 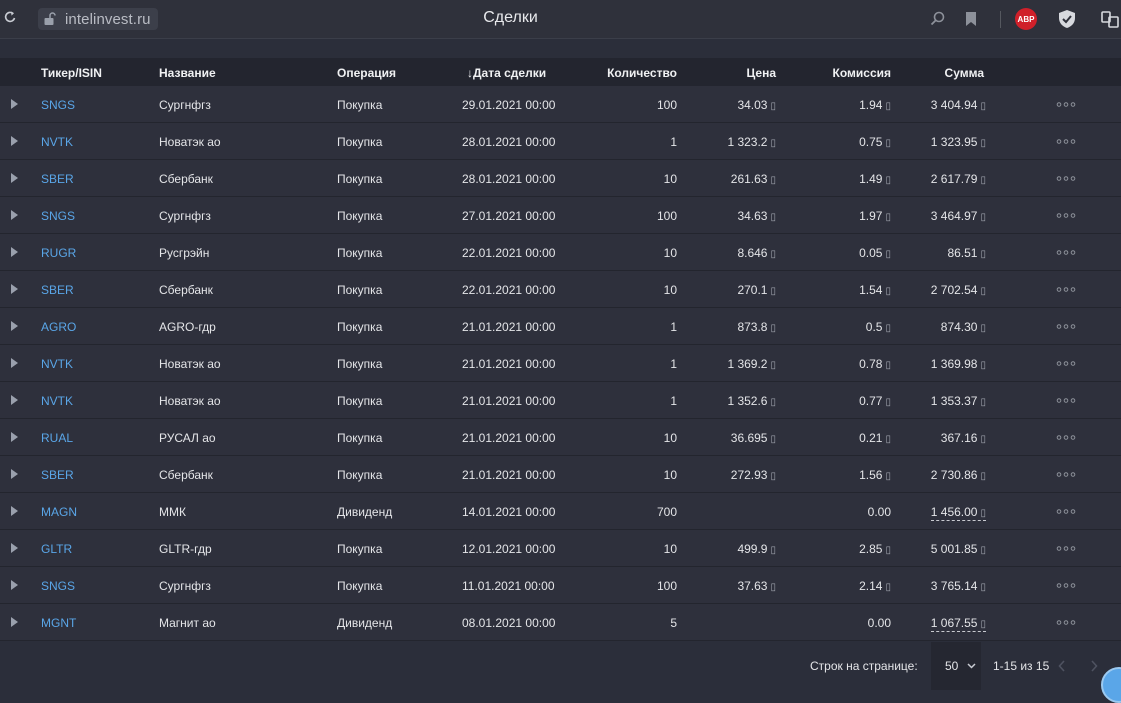 What do you see at coordinates (749, 179) in the screenshot?
I see `price-value: 261.63` at bounding box center [749, 179].